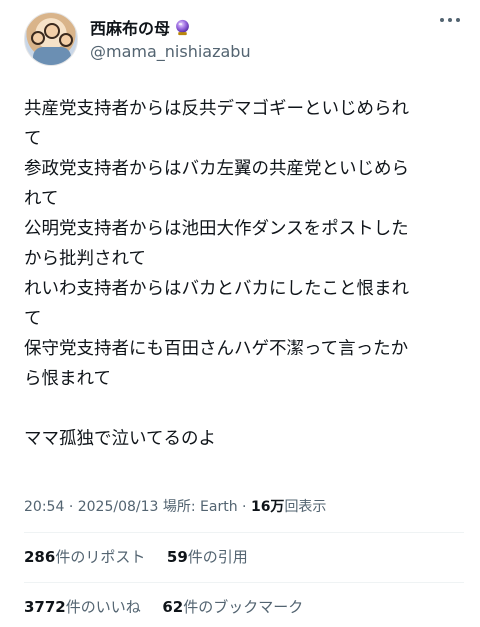 The height and width of the screenshot is (627, 480). Describe the element at coordinates (45, 607) in the screenshot. I see `likes-count: 3772` at that location.